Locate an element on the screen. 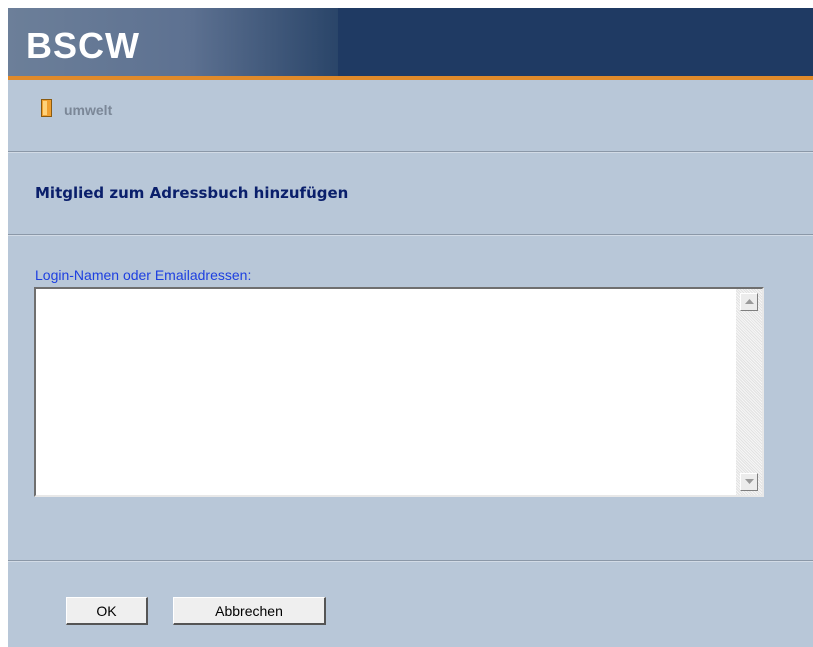 The width and height of the screenshot is (813, 647). breadcrumb: umwelt is located at coordinates (76, 110).